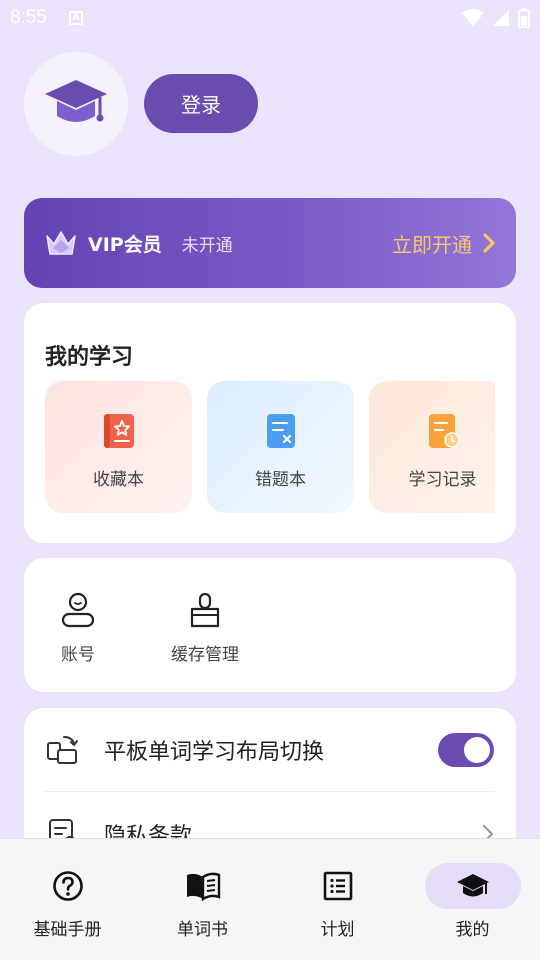 Image resolution: width=540 pixels, height=960 pixels. I want to click on help-circle-icon, so click(67, 886).